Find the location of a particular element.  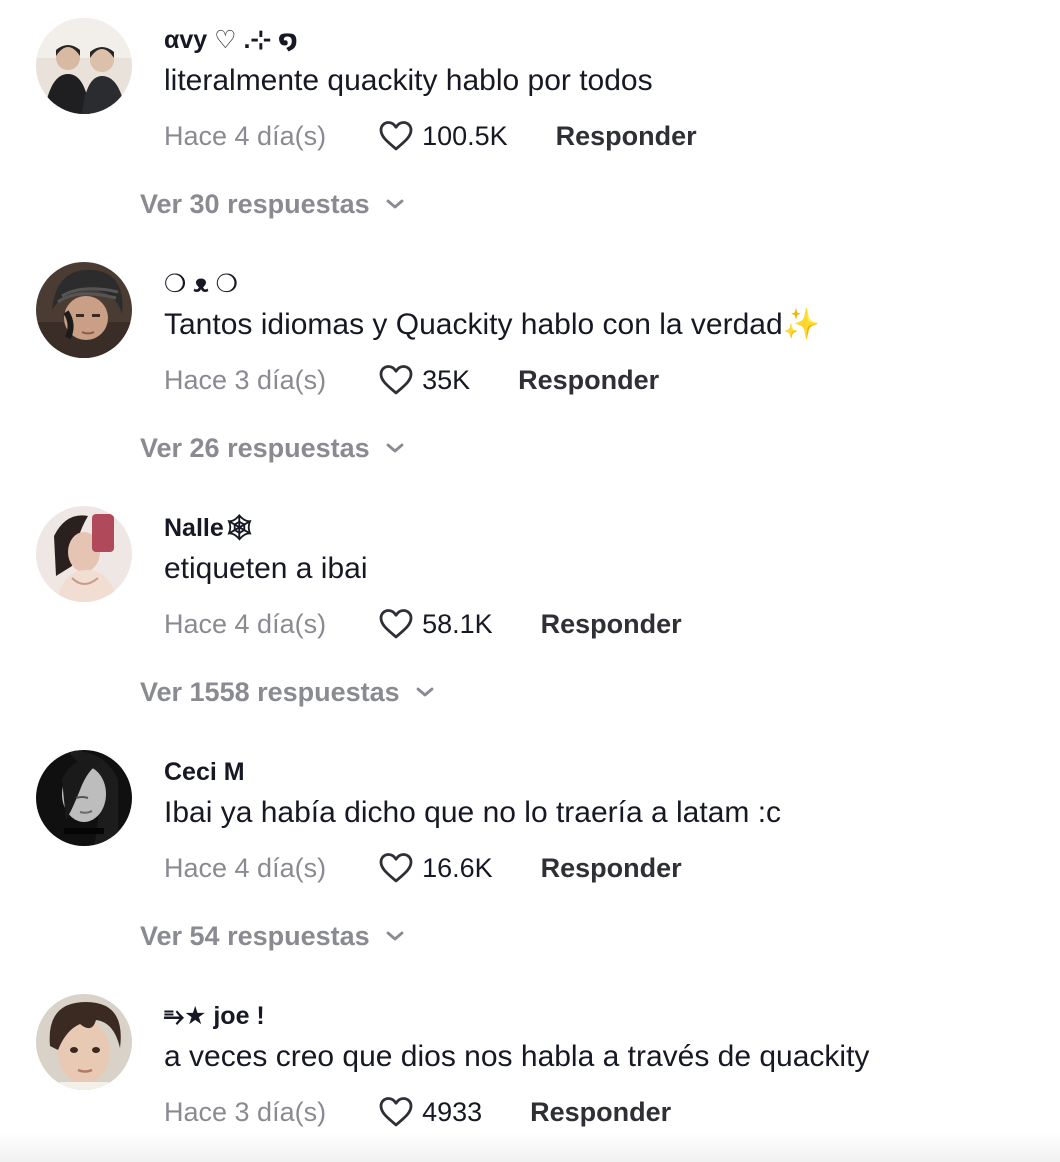

comment-meta: Hace 3 día(s) 4933 Responder is located at coordinates (417, 1112).